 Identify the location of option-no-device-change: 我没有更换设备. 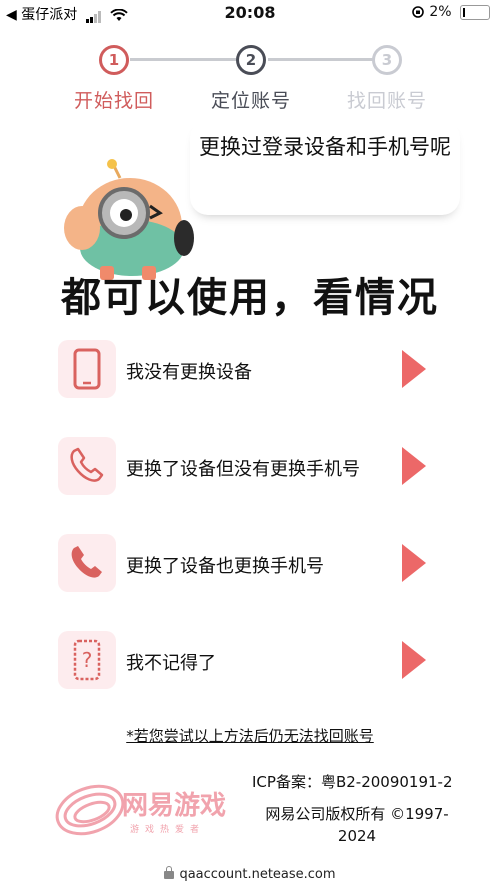
(253, 370).